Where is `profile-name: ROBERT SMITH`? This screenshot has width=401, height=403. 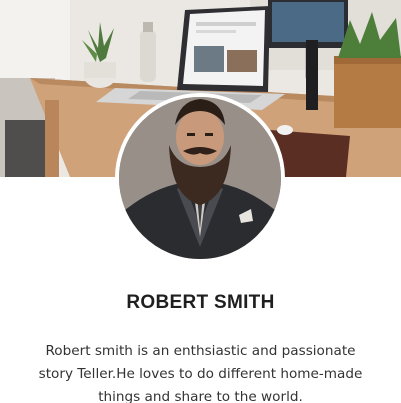
profile-name: ROBERT SMITH is located at coordinates (200, 302).